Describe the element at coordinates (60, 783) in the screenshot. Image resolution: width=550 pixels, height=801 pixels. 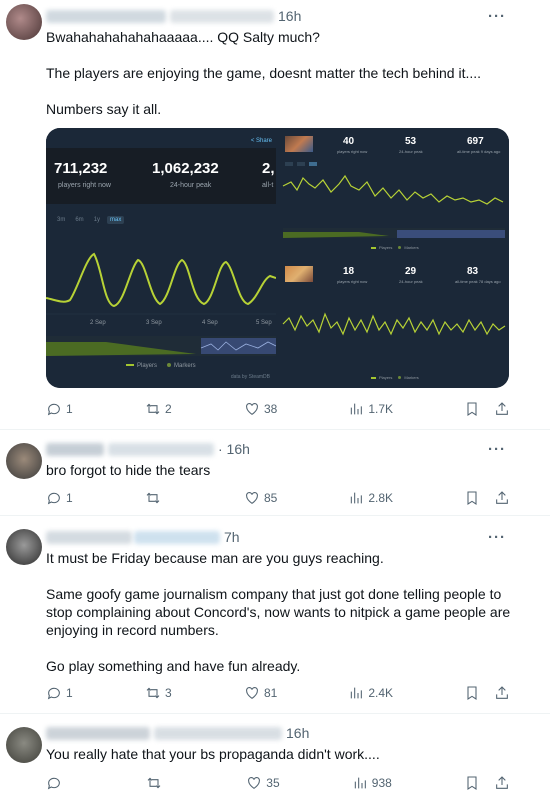
I see `reply-button` at that location.